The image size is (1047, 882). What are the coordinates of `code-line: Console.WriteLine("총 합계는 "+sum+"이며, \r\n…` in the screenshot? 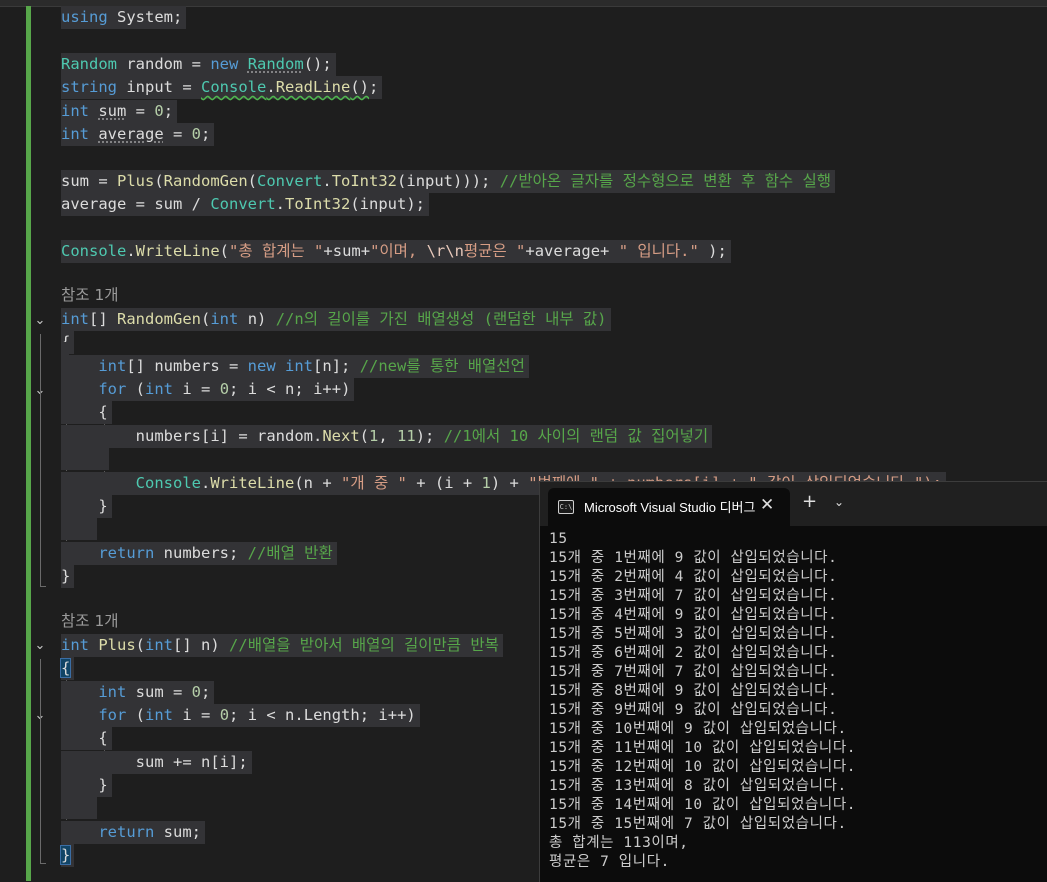 It's located at (396, 251).